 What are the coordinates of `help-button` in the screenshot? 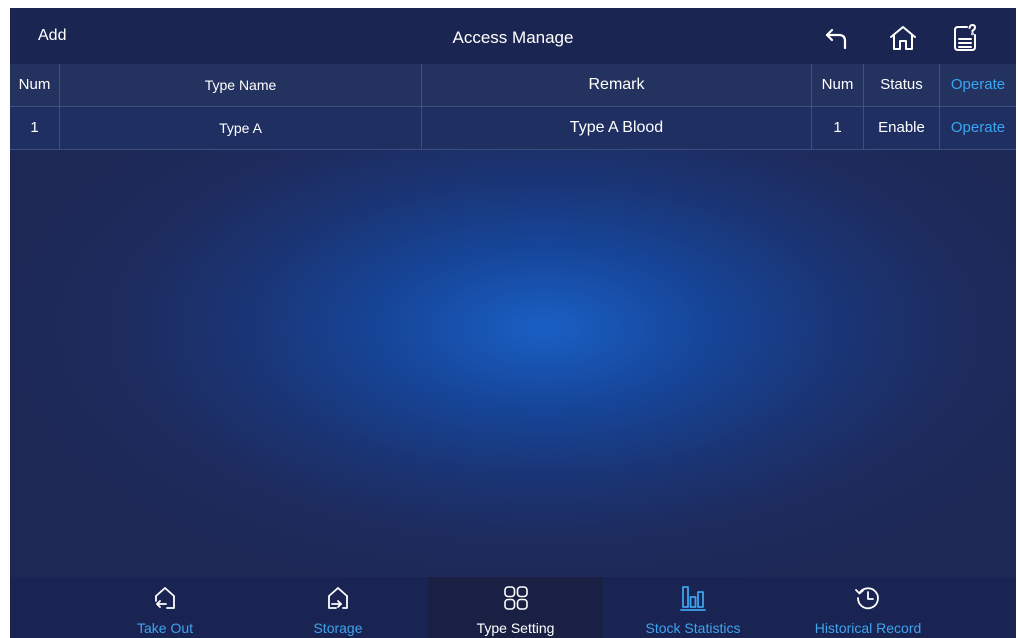 It's located at (965, 38).